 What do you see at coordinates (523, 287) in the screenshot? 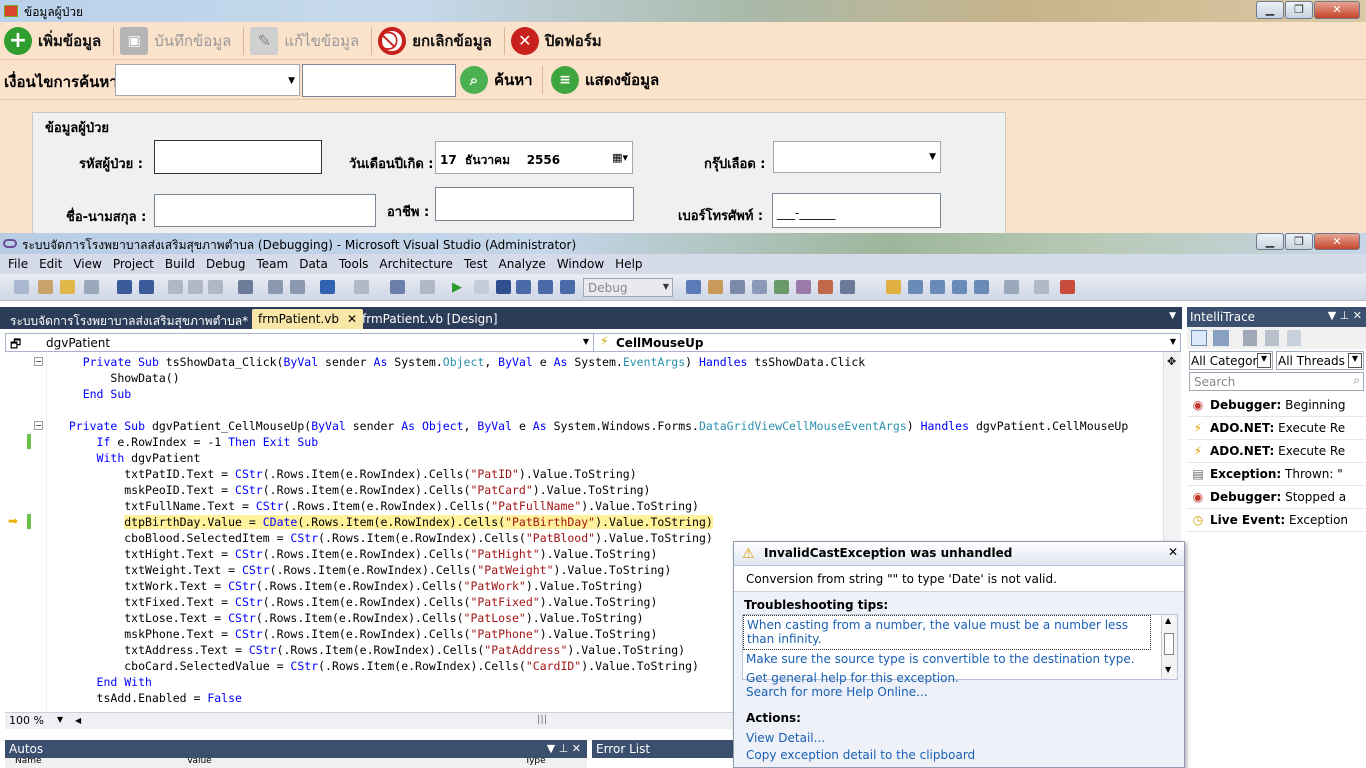
I see `step-into-icon` at bounding box center [523, 287].